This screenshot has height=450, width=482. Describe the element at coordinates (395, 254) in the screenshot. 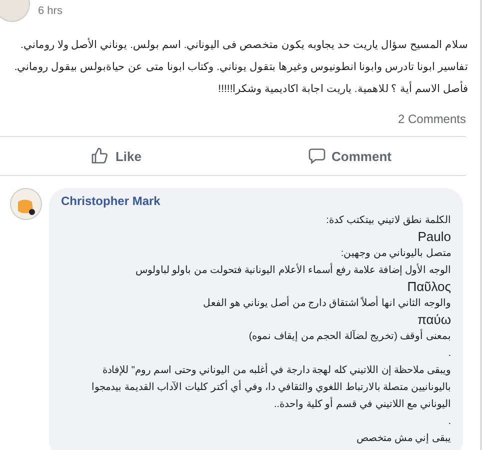

I see `comment-text: متصل باليوناني من وجهين:` at that location.